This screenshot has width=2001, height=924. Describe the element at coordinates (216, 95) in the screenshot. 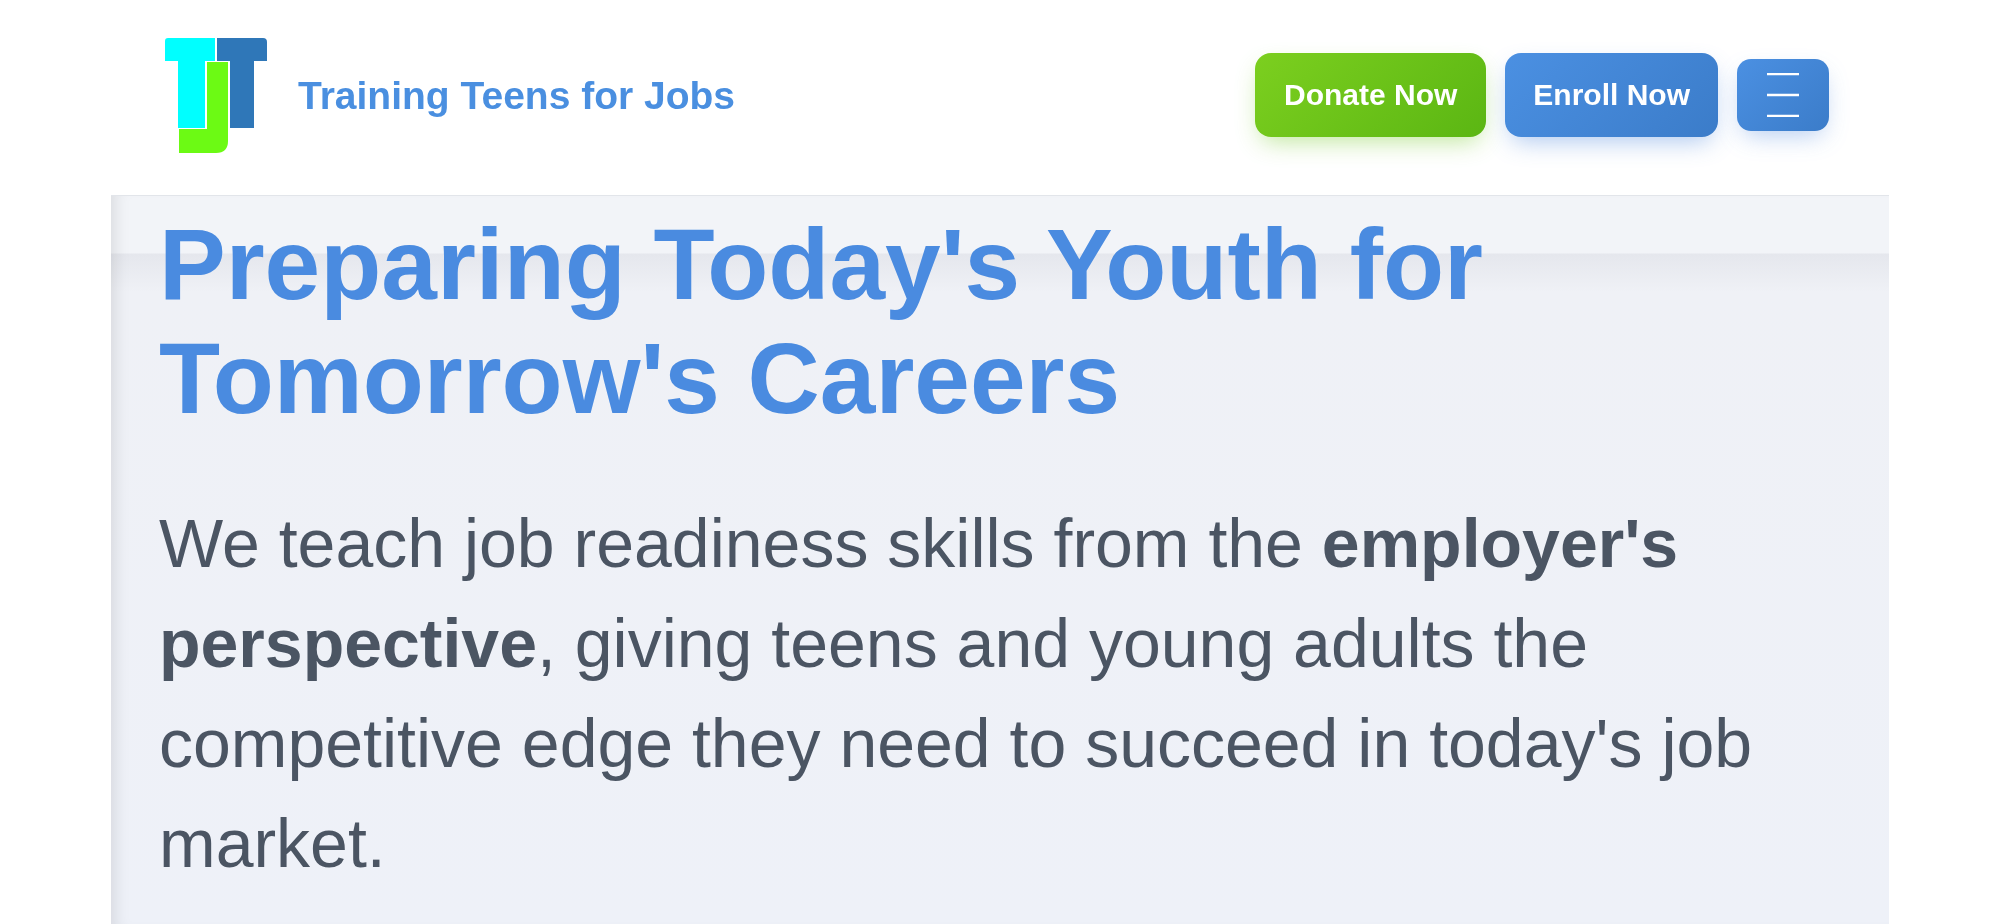

I see `logo-icon` at that location.